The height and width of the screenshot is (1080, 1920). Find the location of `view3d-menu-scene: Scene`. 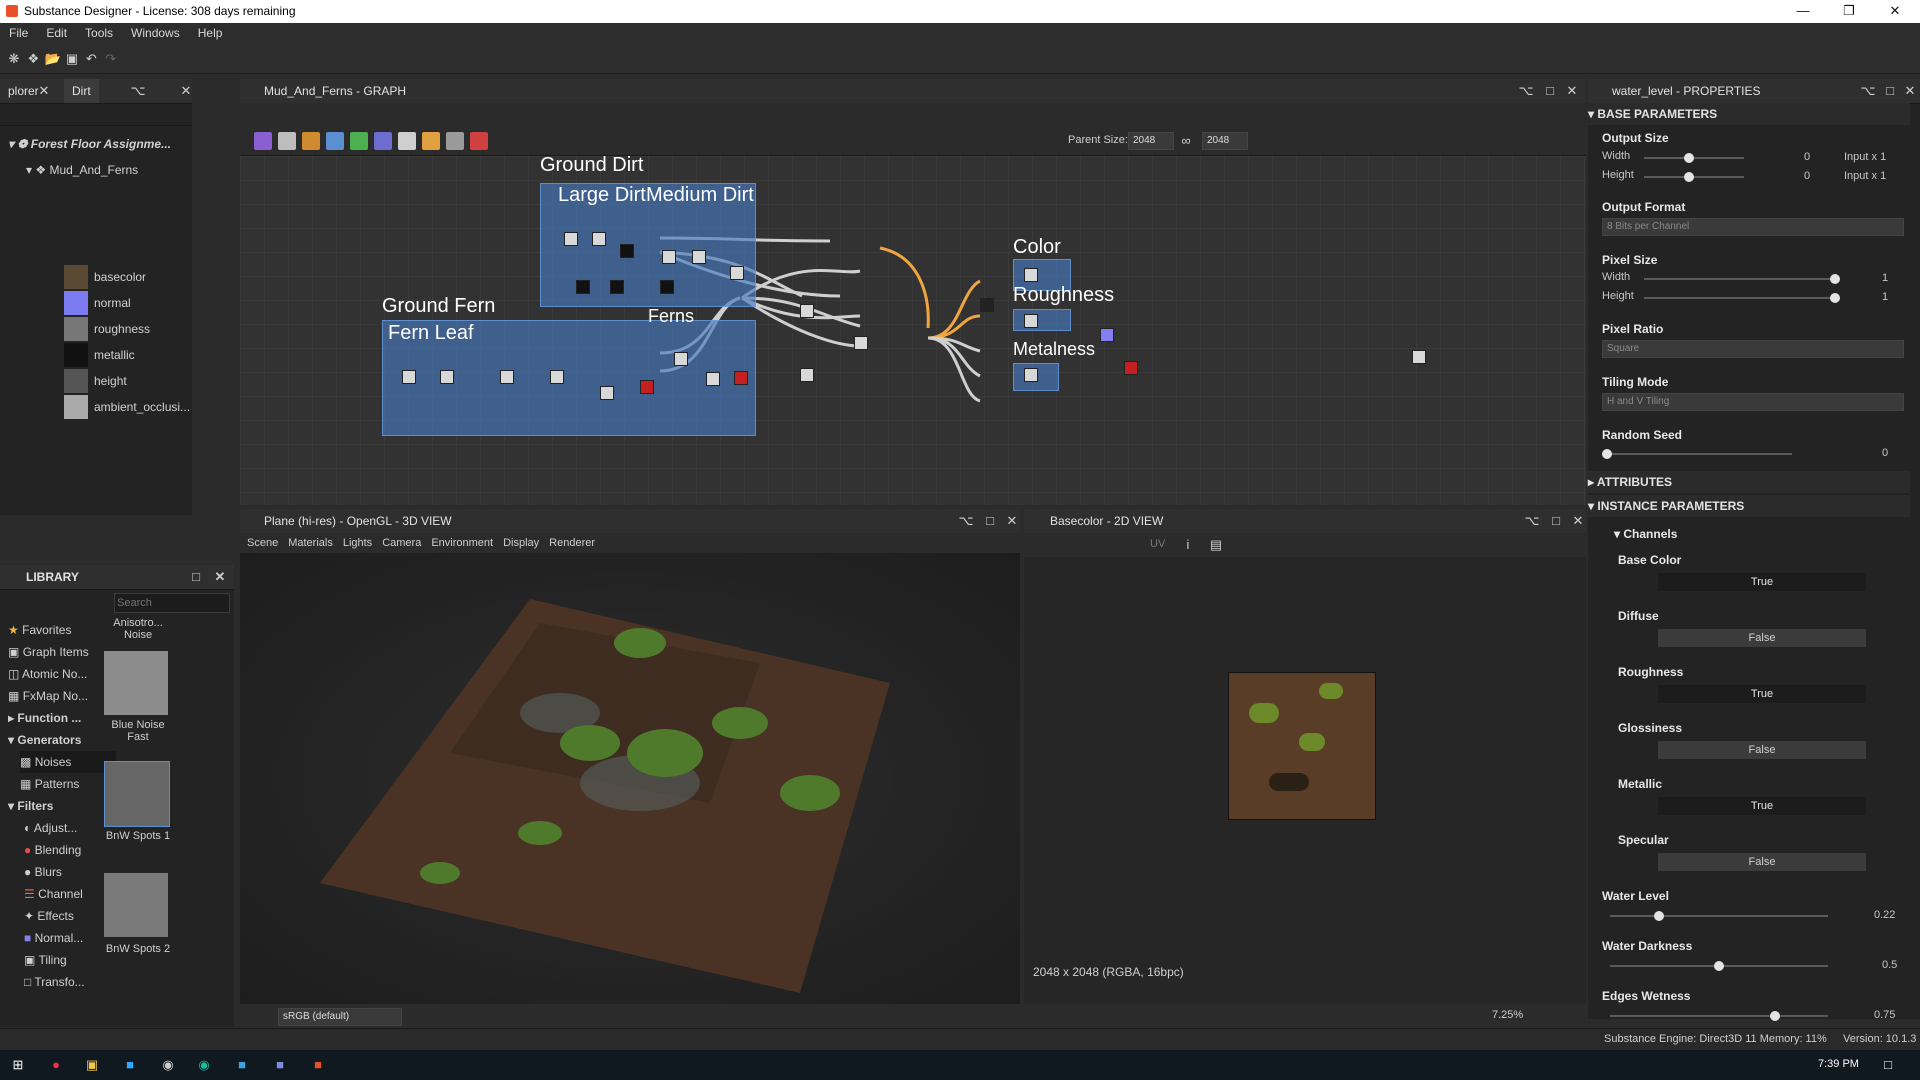

view3d-menu-scene: Scene is located at coordinates (262, 543).